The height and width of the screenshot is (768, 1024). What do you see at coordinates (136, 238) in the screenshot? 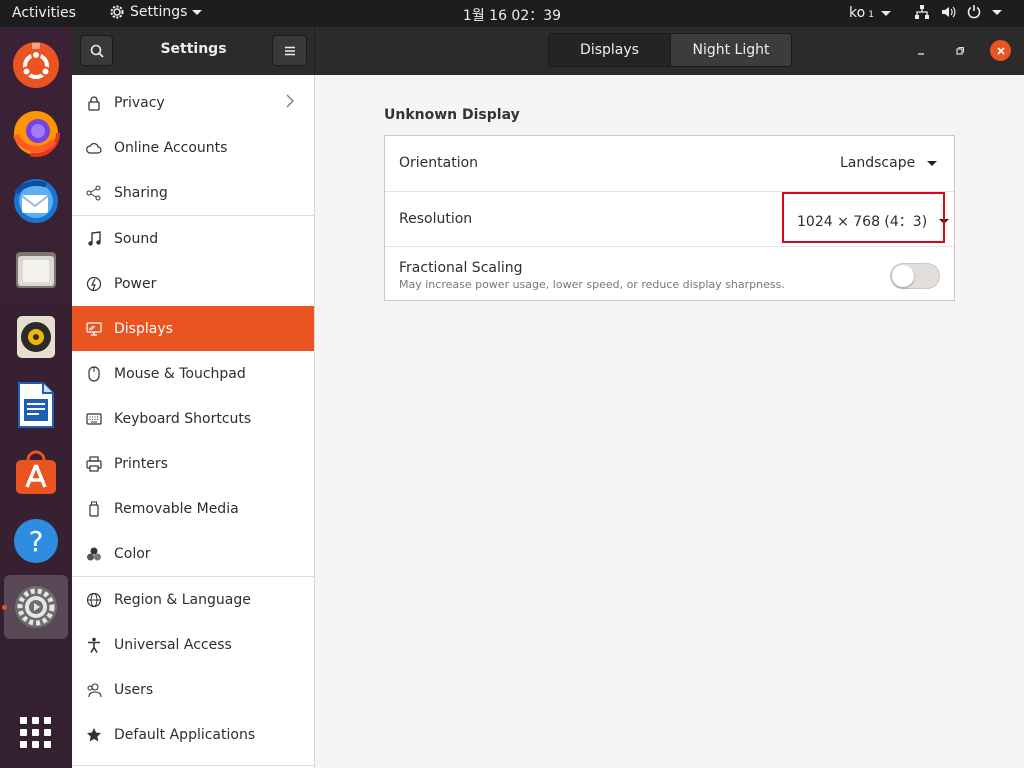
I see `sidebar-item-label: Sound` at bounding box center [136, 238].